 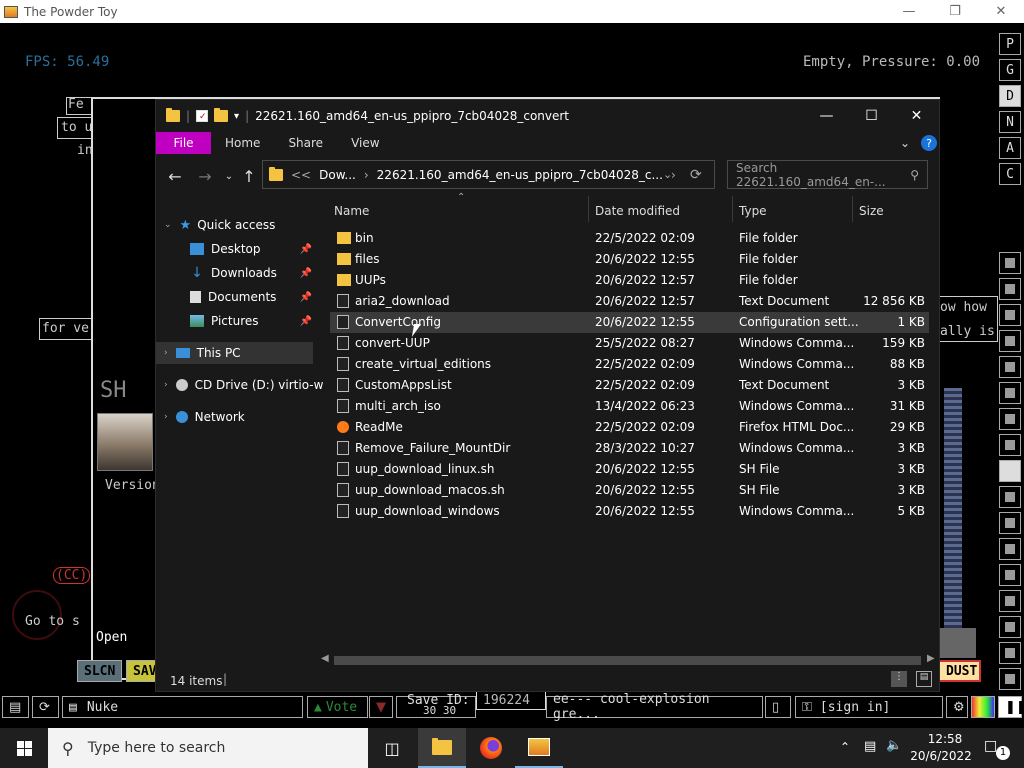 What do you see at coordinates (899, 679) in the screenshot?
I see `details-view-icon: ⋮` at bounding box center [899, 679].